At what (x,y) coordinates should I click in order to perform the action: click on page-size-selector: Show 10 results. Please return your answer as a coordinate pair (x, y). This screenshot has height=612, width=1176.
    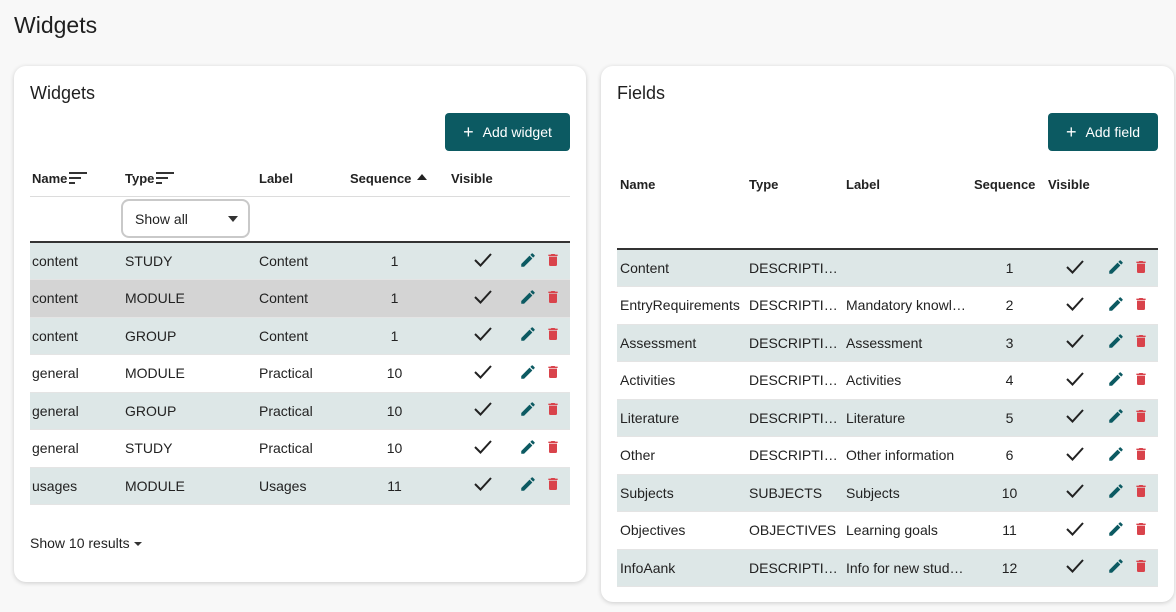
    Looking at the image, I should click on (86, 543).